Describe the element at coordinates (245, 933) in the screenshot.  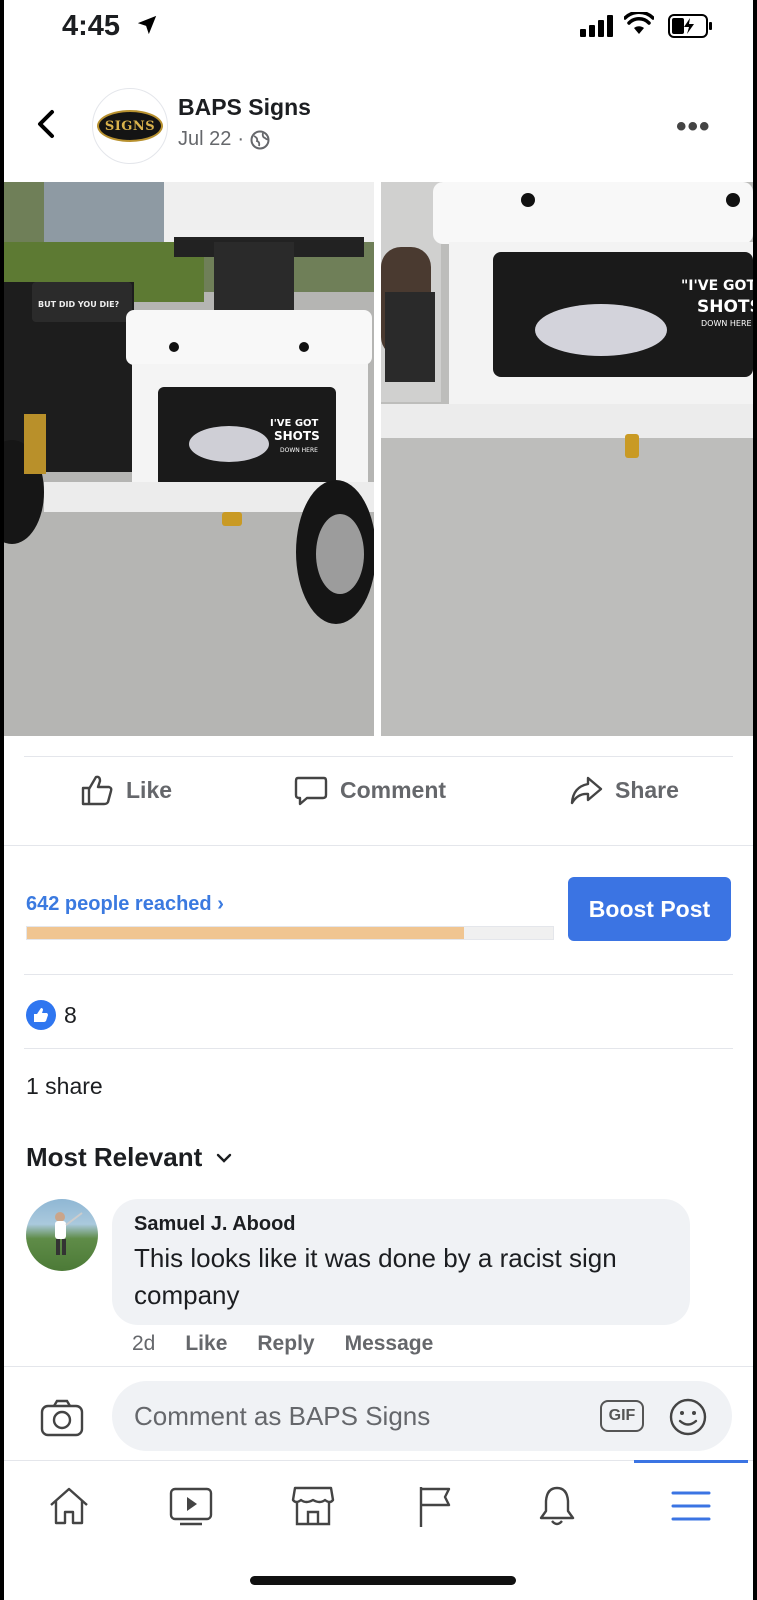
I see `reach-progress-fill` at that location.